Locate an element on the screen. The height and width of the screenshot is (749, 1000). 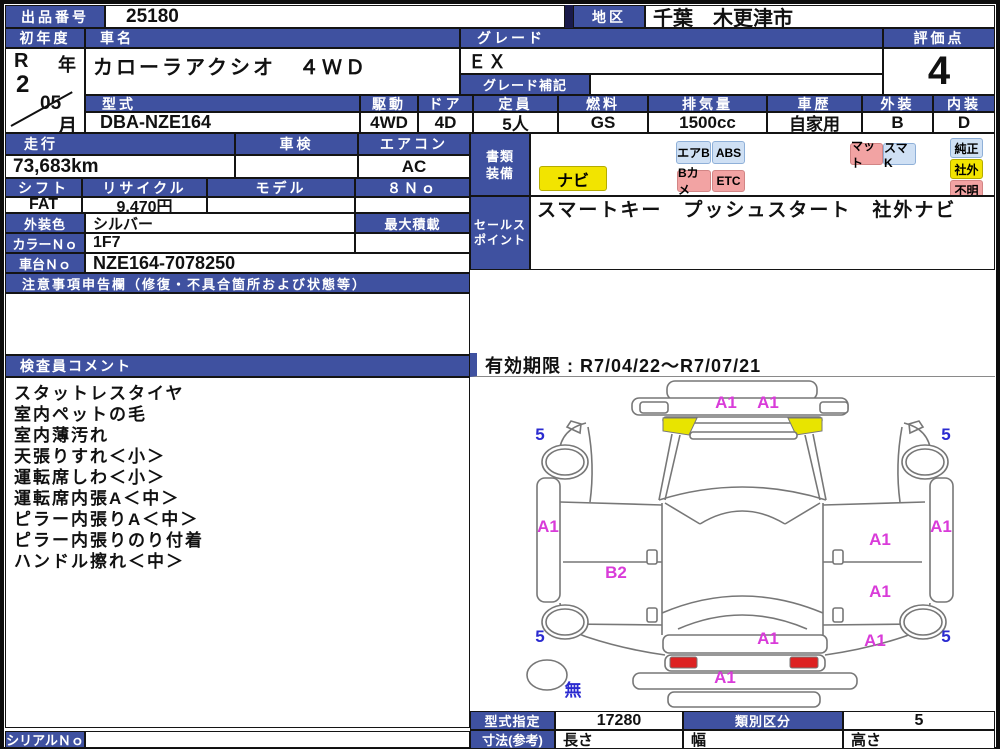
car-name-value: カローラアクシオ ４ＷＤ is located at coordinates (272, 71).